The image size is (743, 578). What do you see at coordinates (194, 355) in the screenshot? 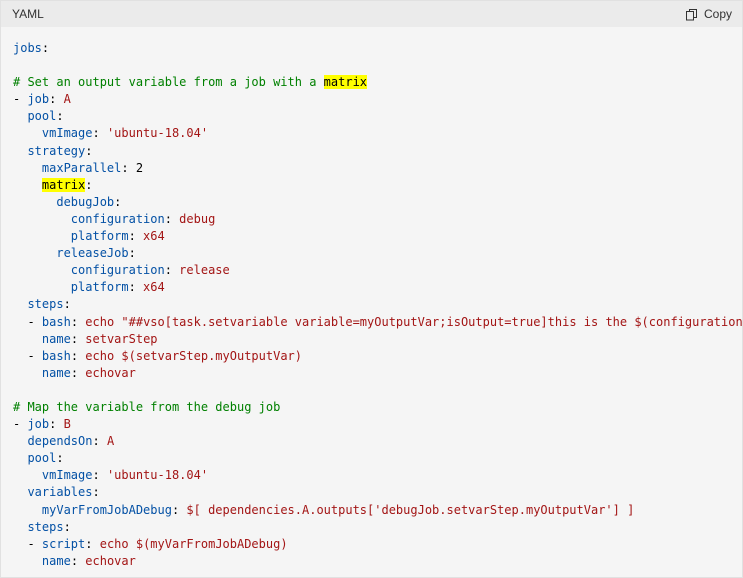
I see `code-value: echo $(setvarStep.myOutputVar)` at bounding box center [194, 355].